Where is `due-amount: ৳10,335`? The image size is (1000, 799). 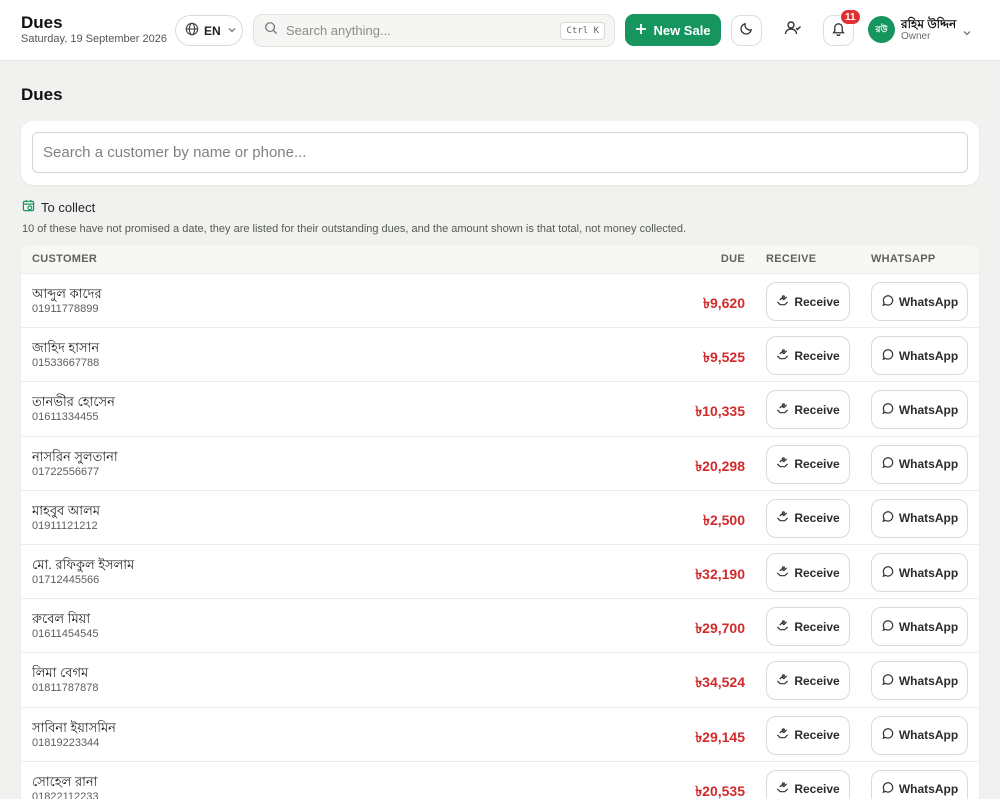
due-amount: ৳10,335 is located at coordinates (720, 411).